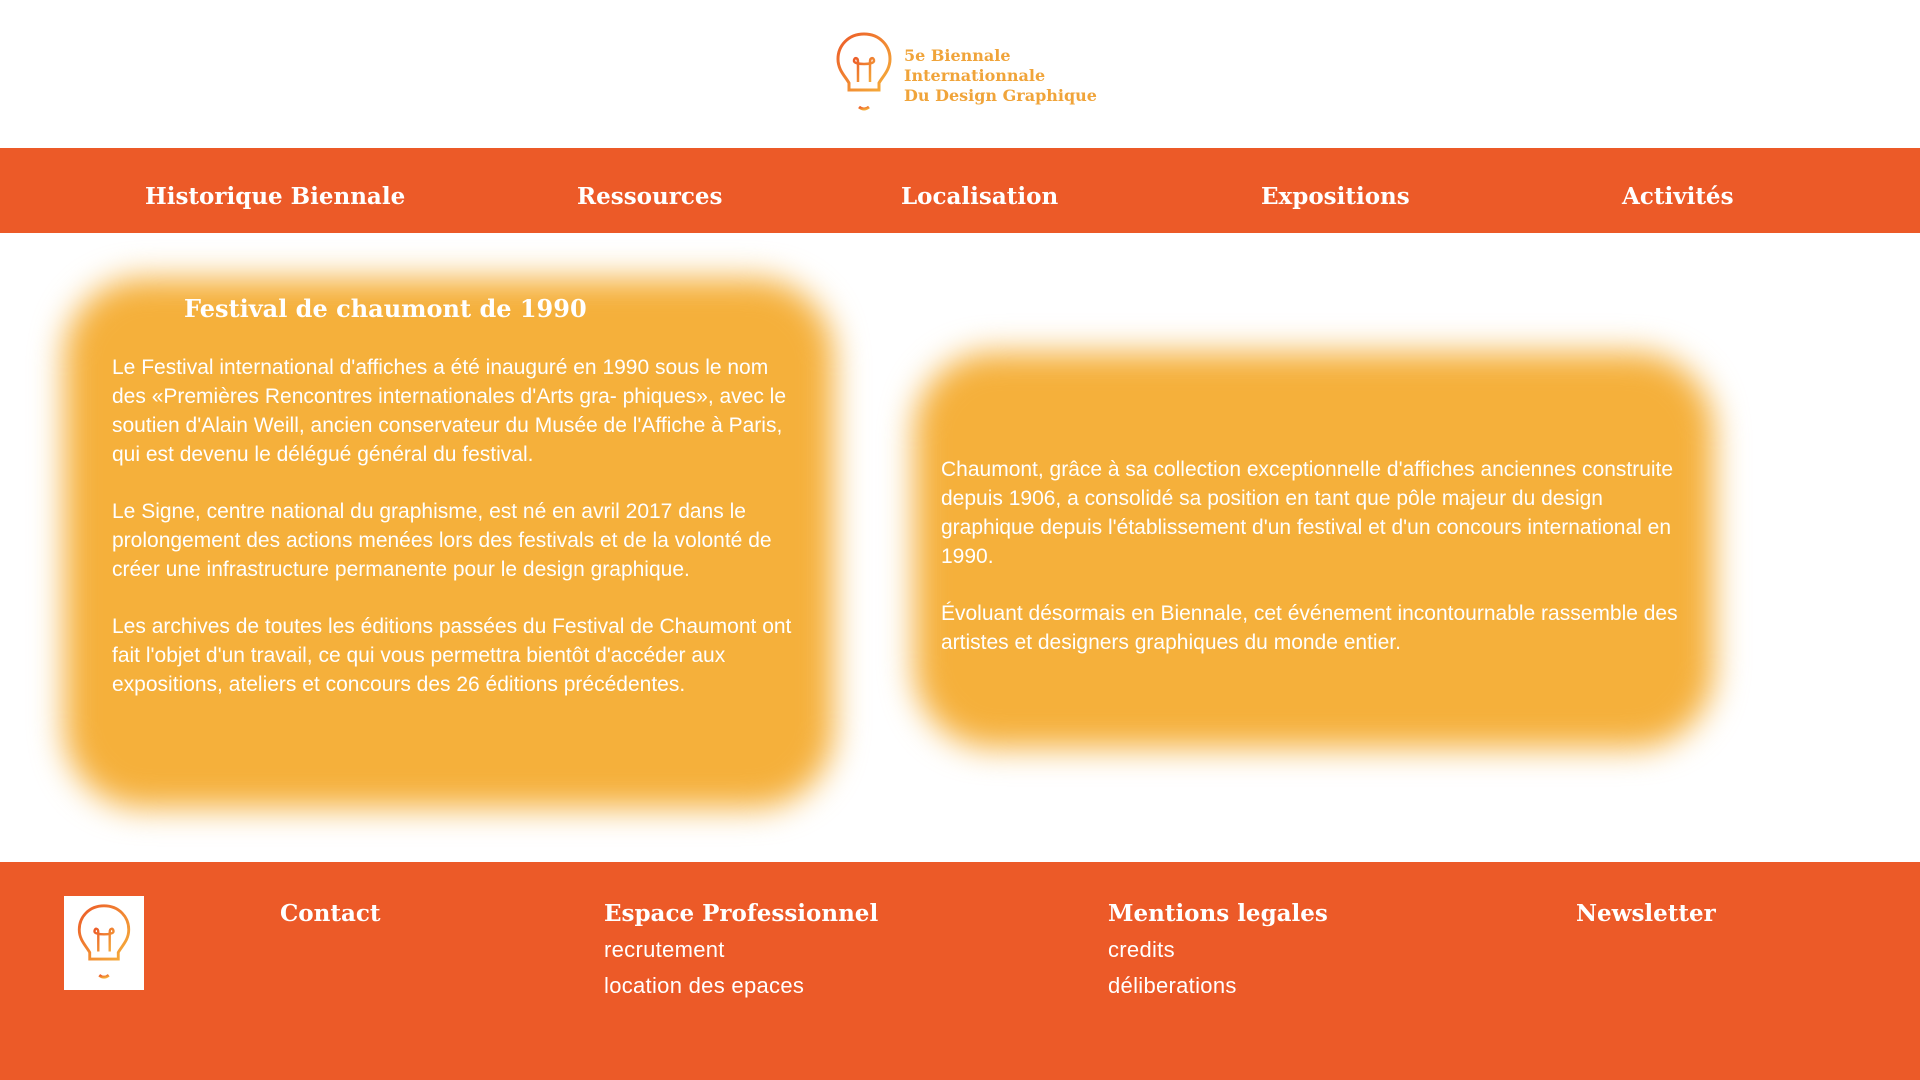 The height and width of the screenshot is (1080, 1920). Describe the element at coordinates (979, 190) in the screenshot. I see `nav-item-localisation: Localisation` at that location.